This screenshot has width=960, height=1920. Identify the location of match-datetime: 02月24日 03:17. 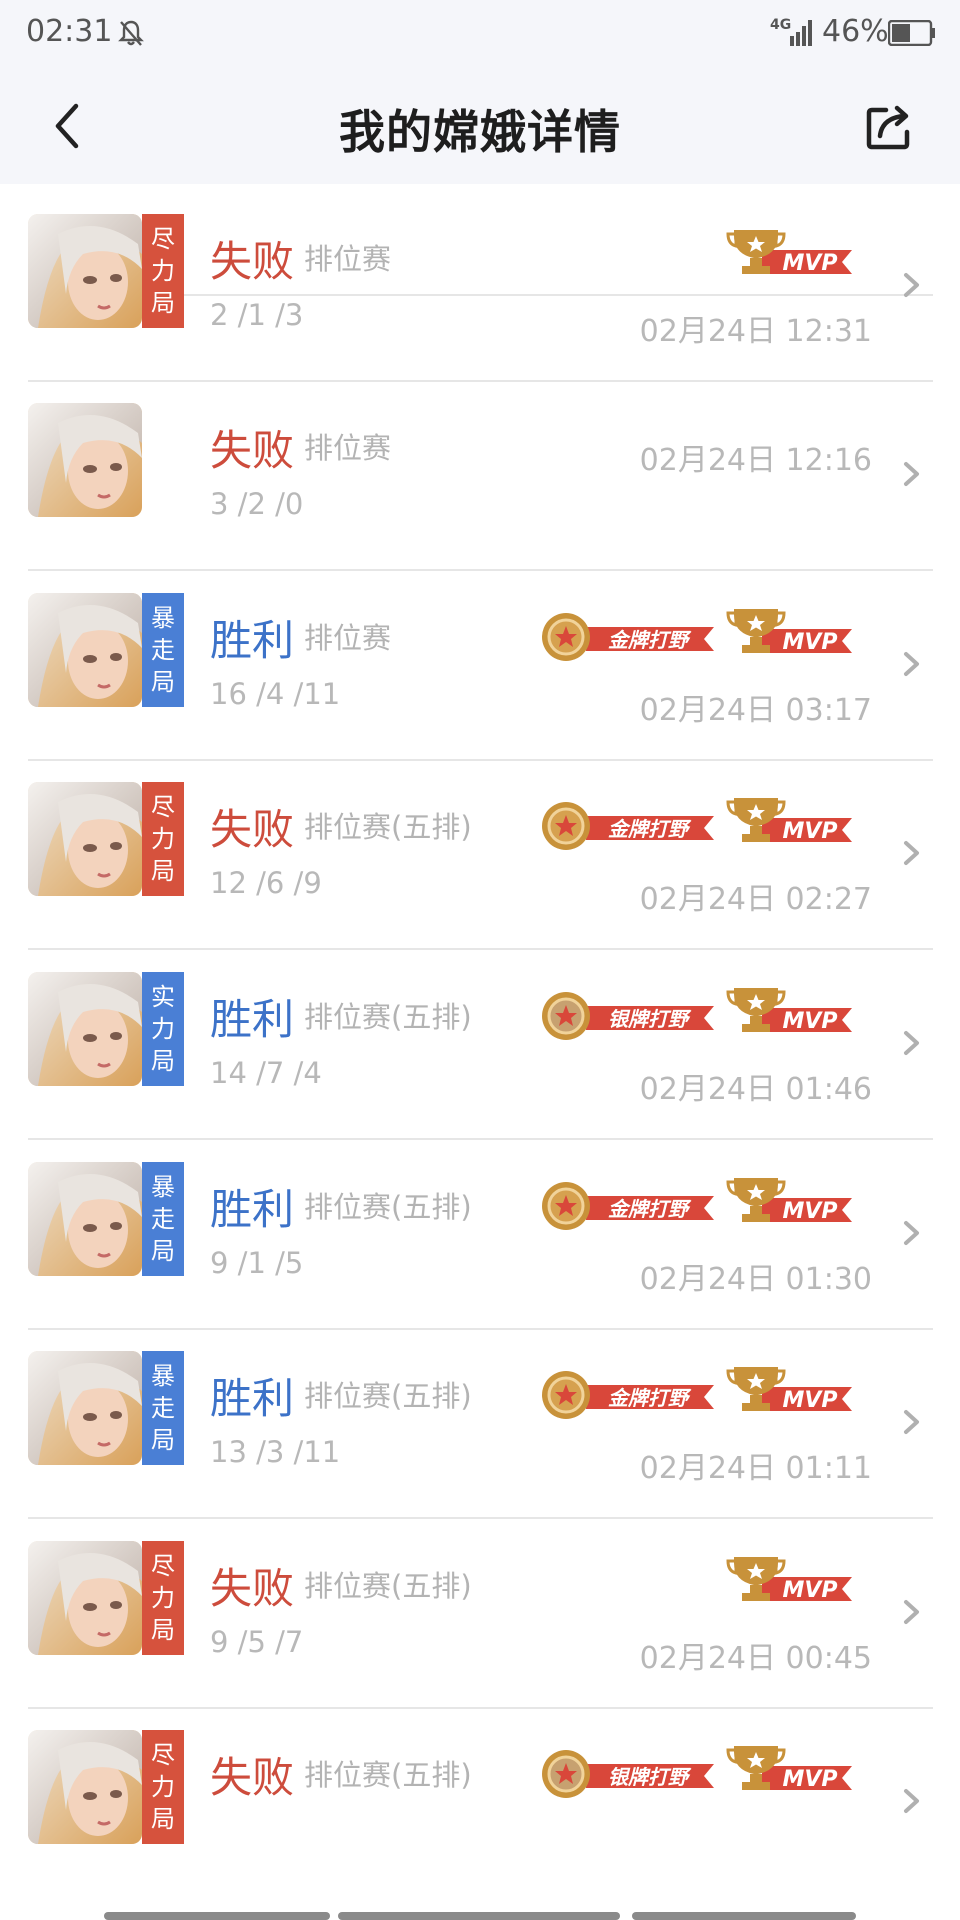
(755, 710).